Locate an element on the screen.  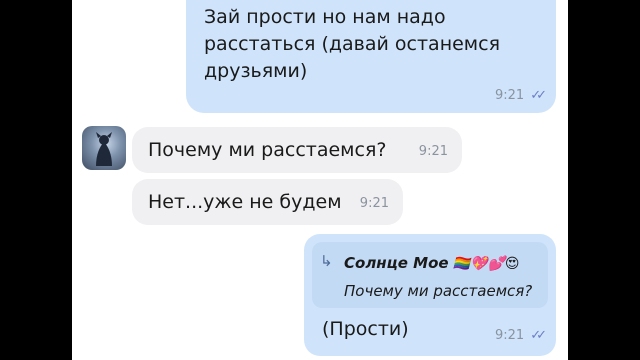
reply-author-emoji: 🏳️‍🌈💖💕😍 is located at coordinates (486, 264).